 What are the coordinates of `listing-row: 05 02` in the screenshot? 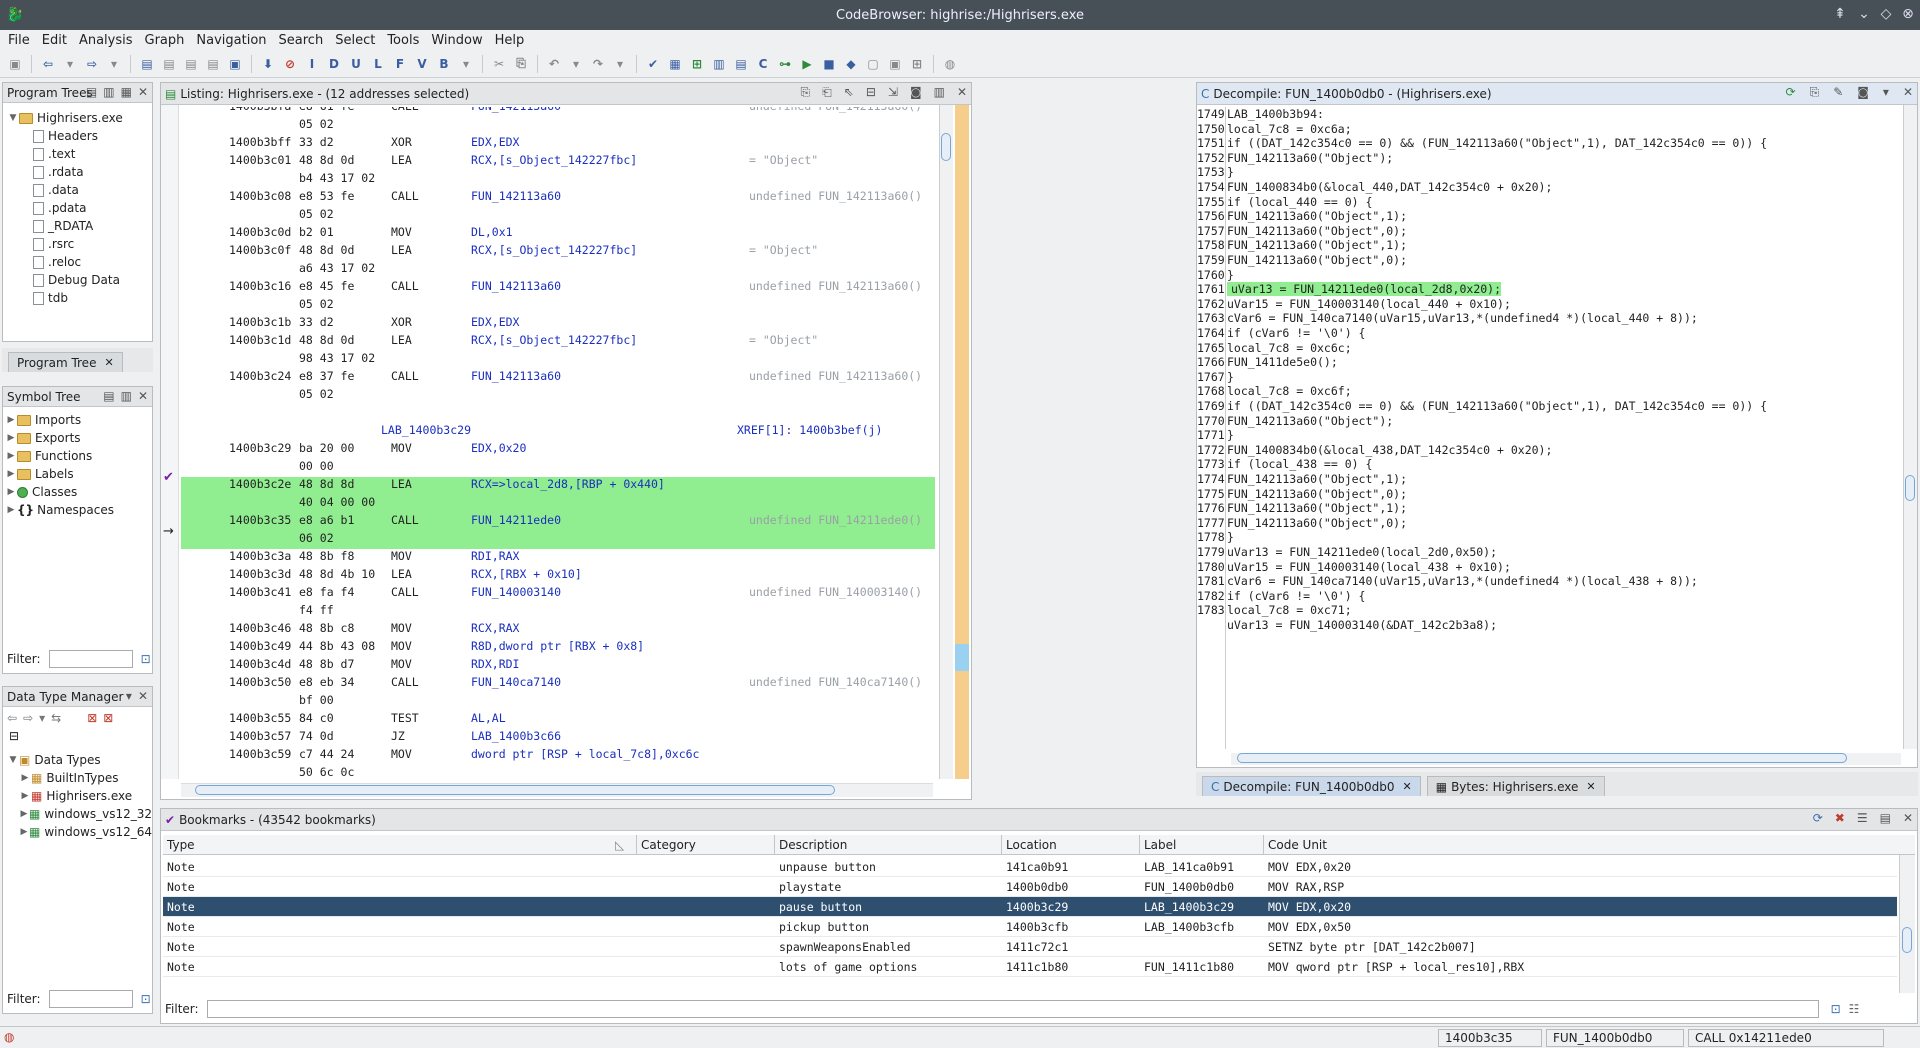 It's located at (558, 126).